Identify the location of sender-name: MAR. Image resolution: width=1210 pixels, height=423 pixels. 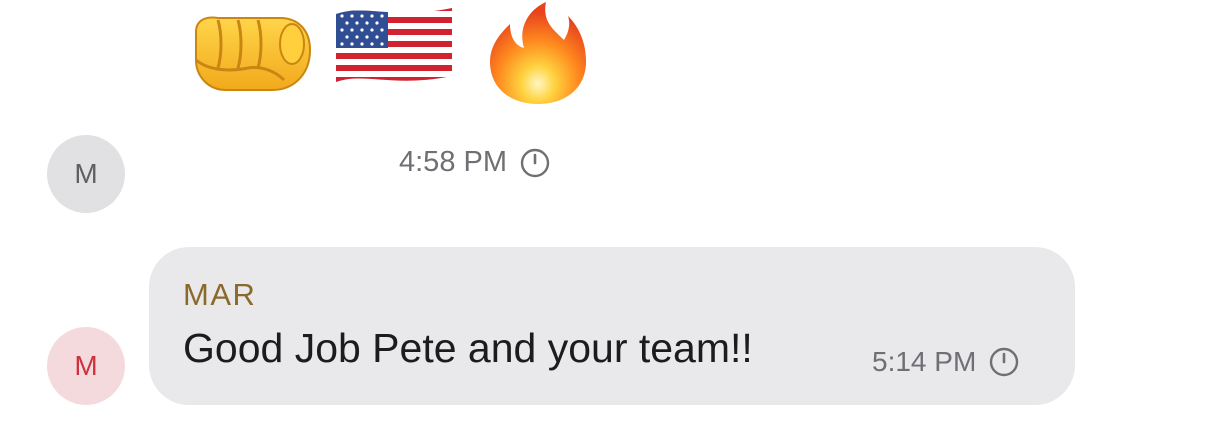
(220, 294).